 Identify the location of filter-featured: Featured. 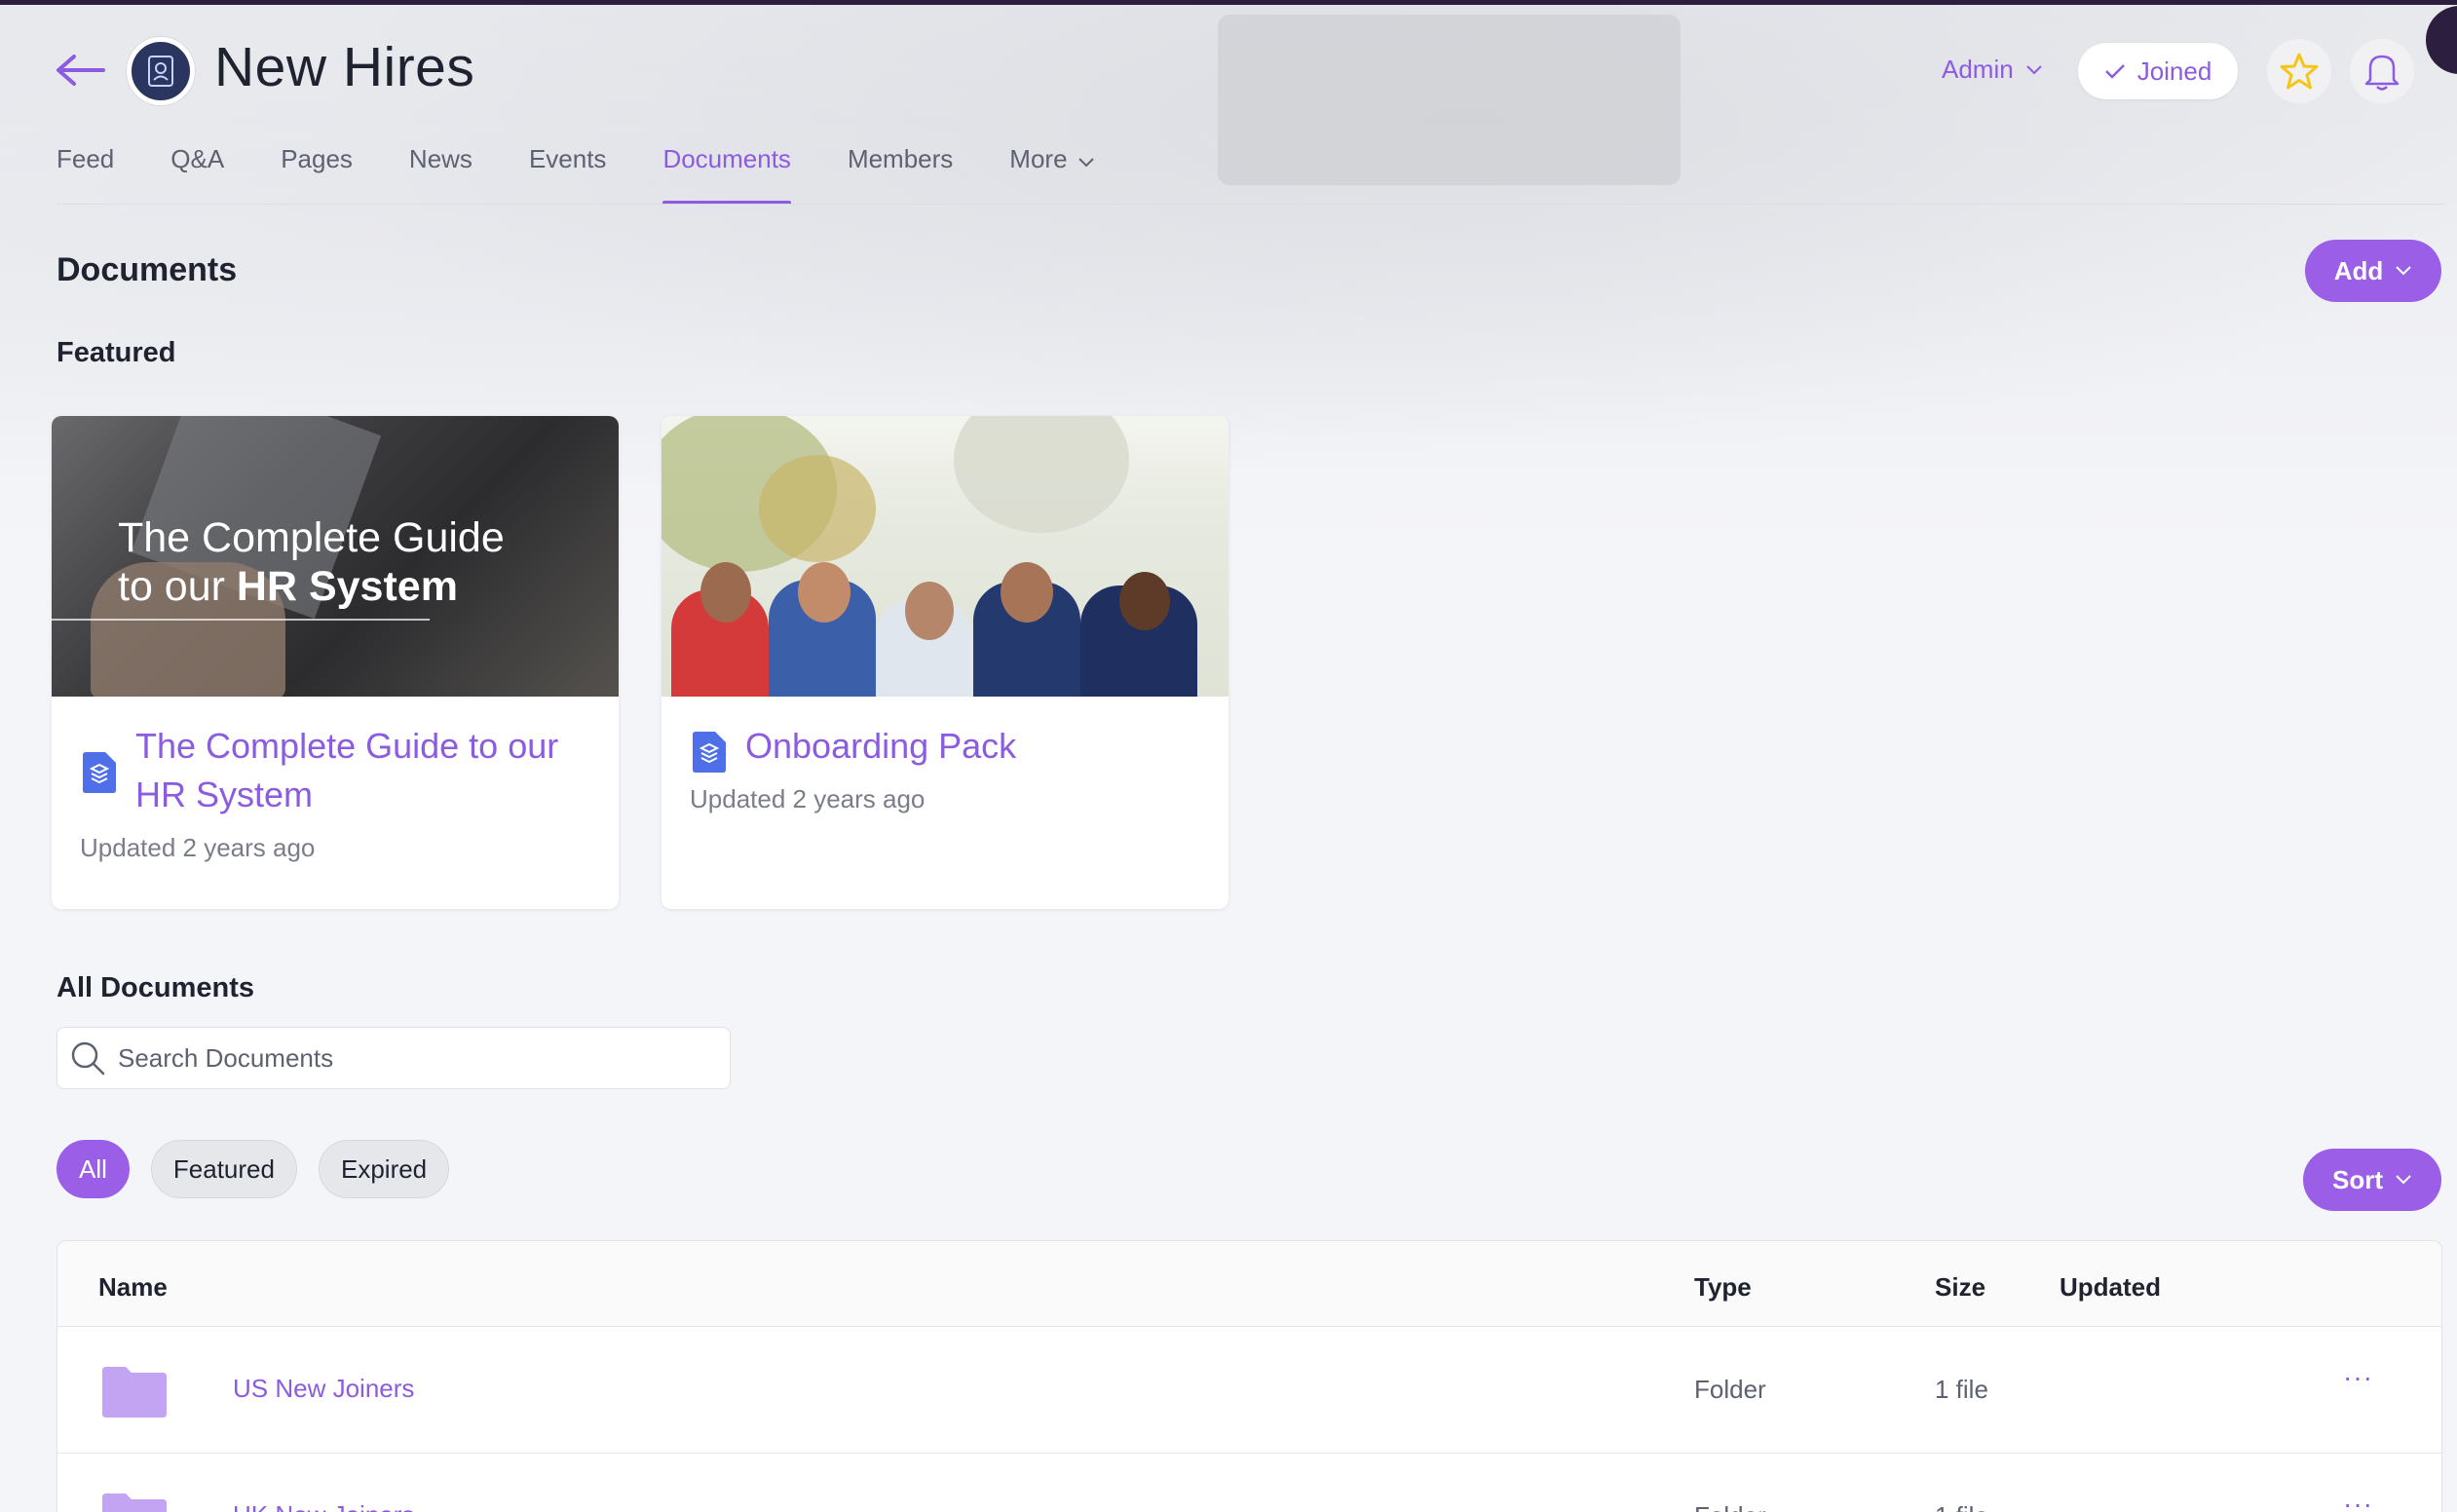
(224, 1169).